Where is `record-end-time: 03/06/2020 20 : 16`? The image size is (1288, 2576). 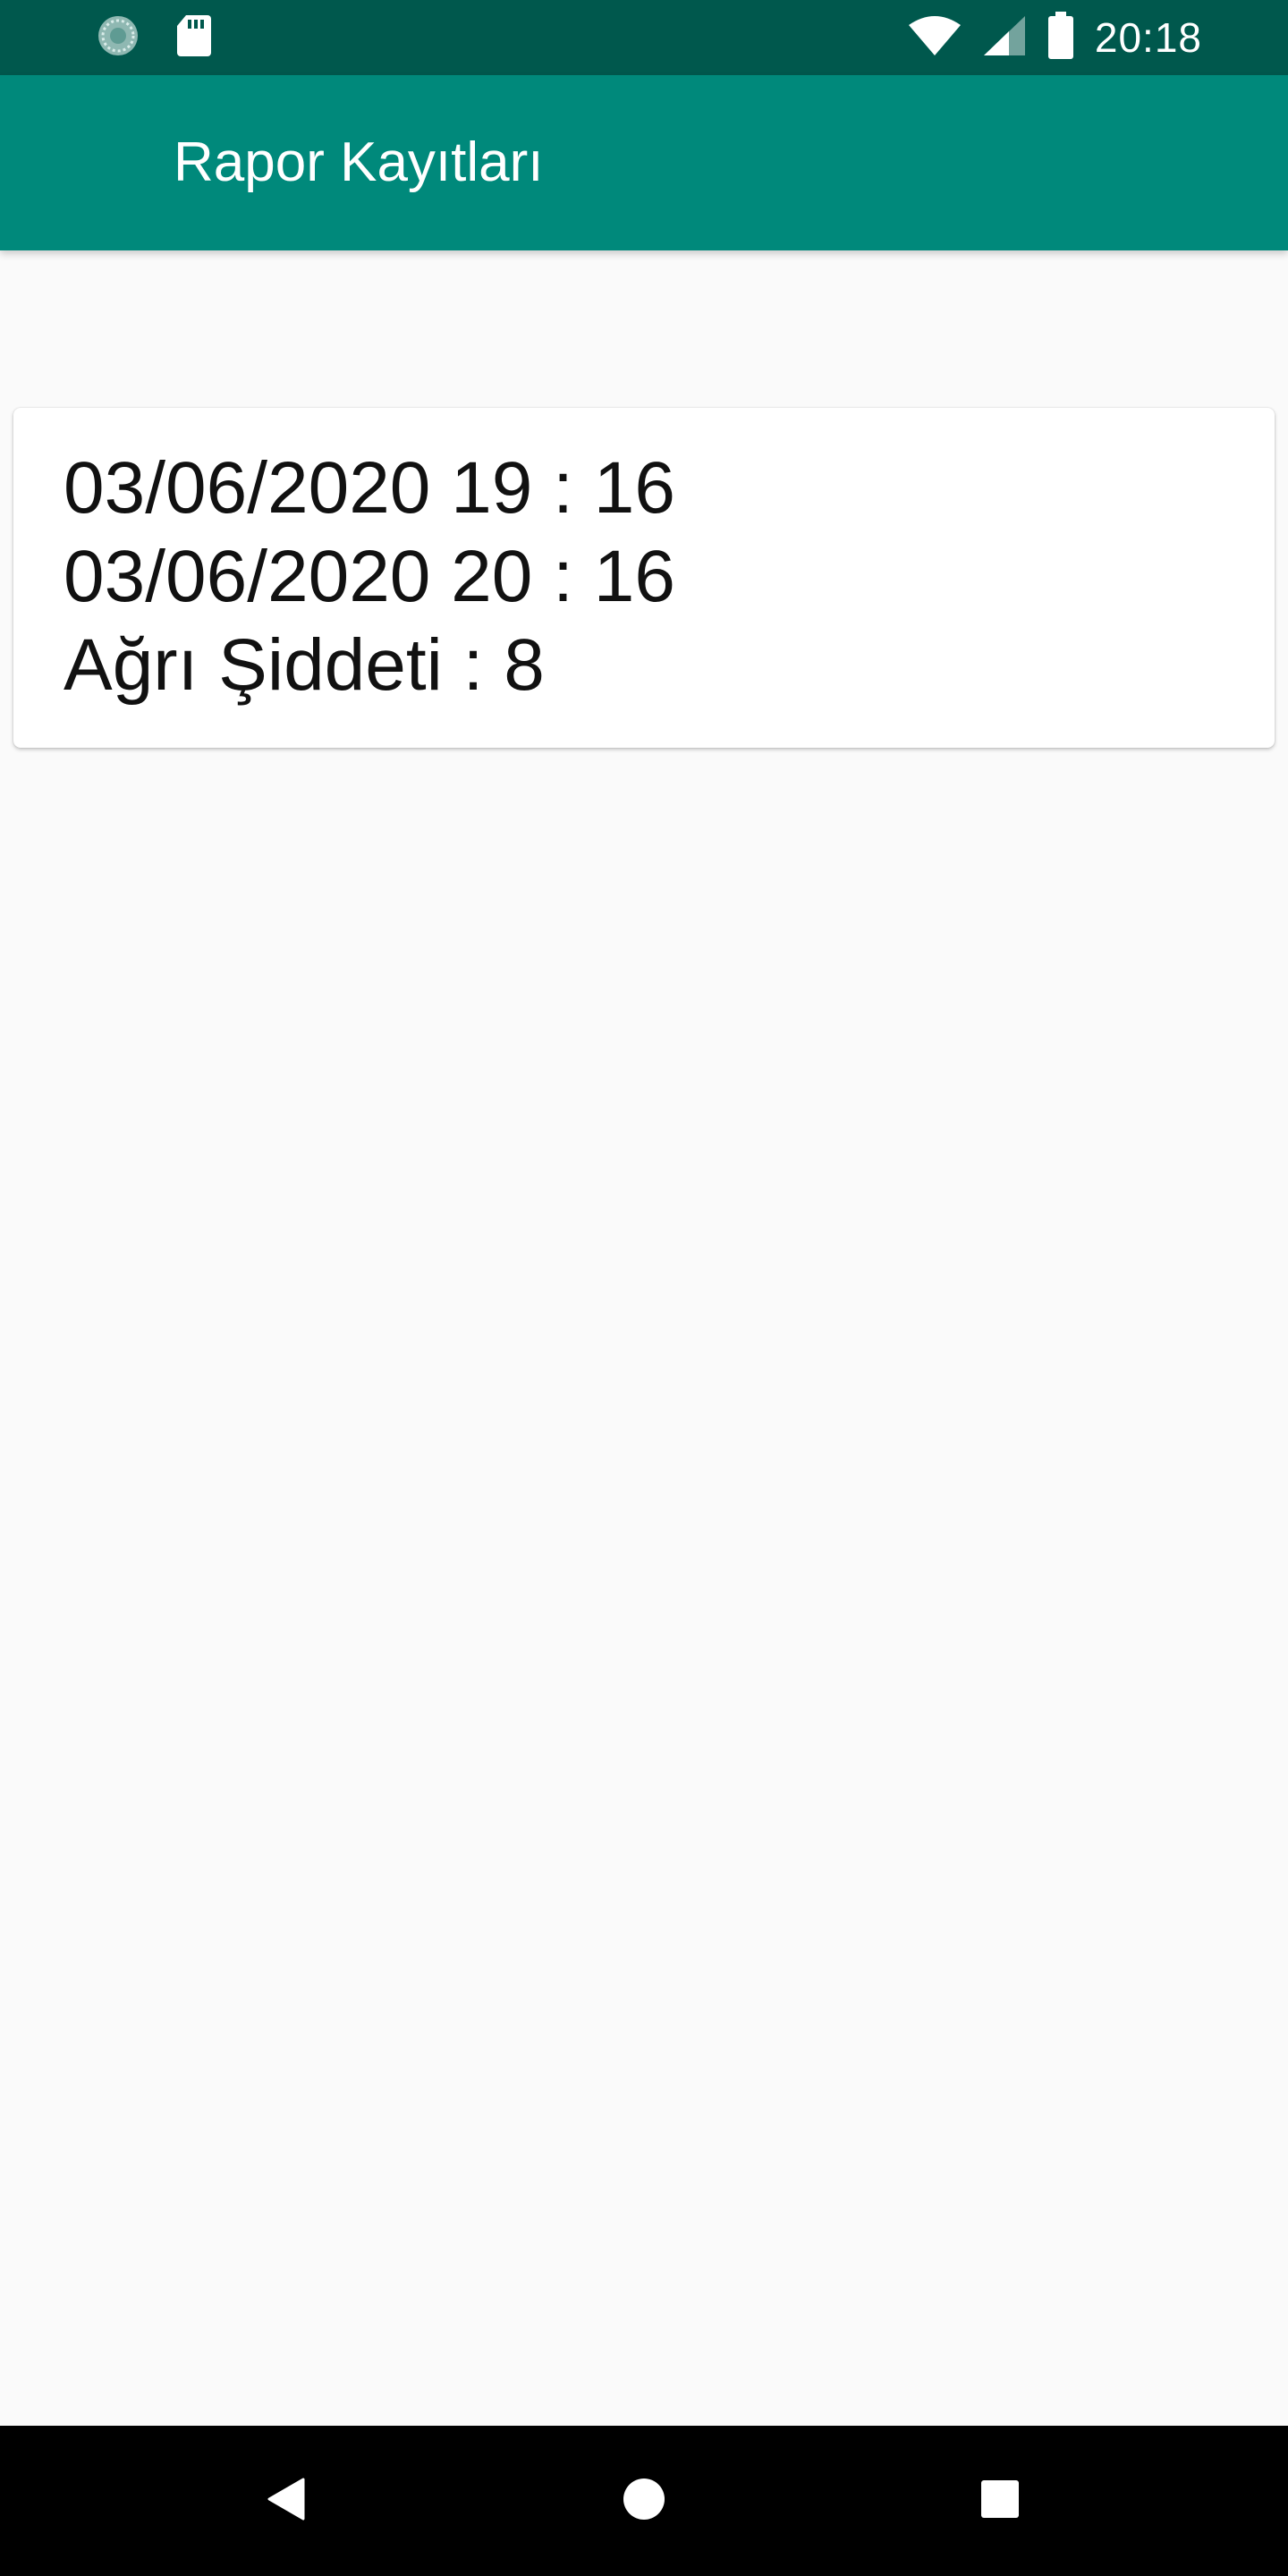
record-end-time: 03/06/2020 20 : 16 is located at coordinates (369, 576).